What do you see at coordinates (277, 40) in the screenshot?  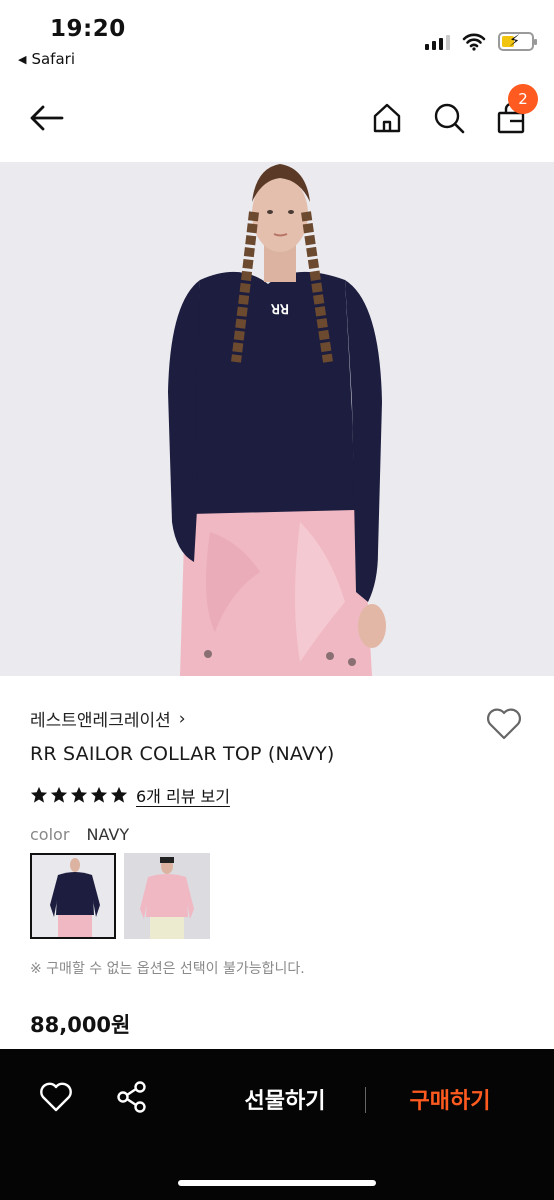 I see `status-bar: 19:20 ◀ Safari ⚡` at bounding box center [277, 40].